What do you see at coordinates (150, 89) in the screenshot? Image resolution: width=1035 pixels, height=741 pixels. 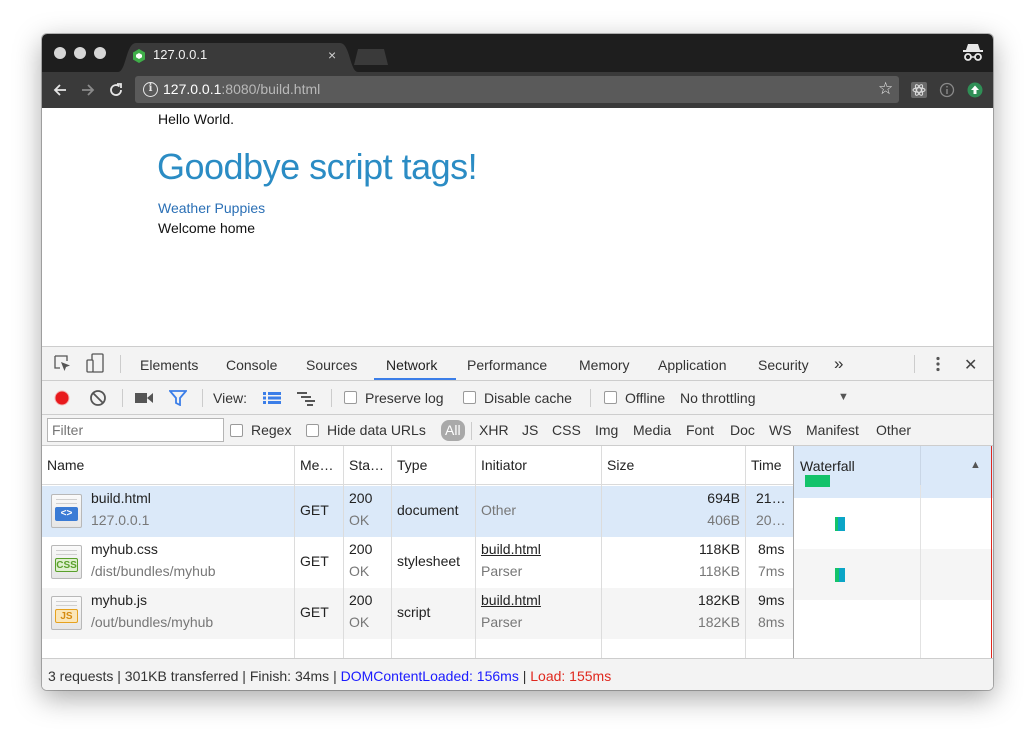 I see `site-info-icon: i` at bounding box center [150, 89].